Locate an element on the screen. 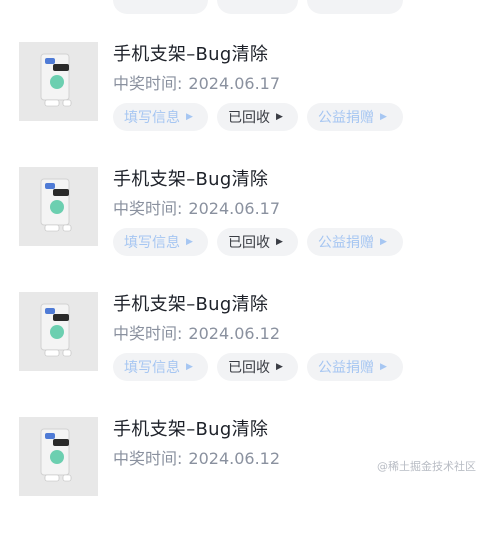 Image resolution: width=480 pixels, height=542 pixels. recycled-button is located at coordinates (257, 7).